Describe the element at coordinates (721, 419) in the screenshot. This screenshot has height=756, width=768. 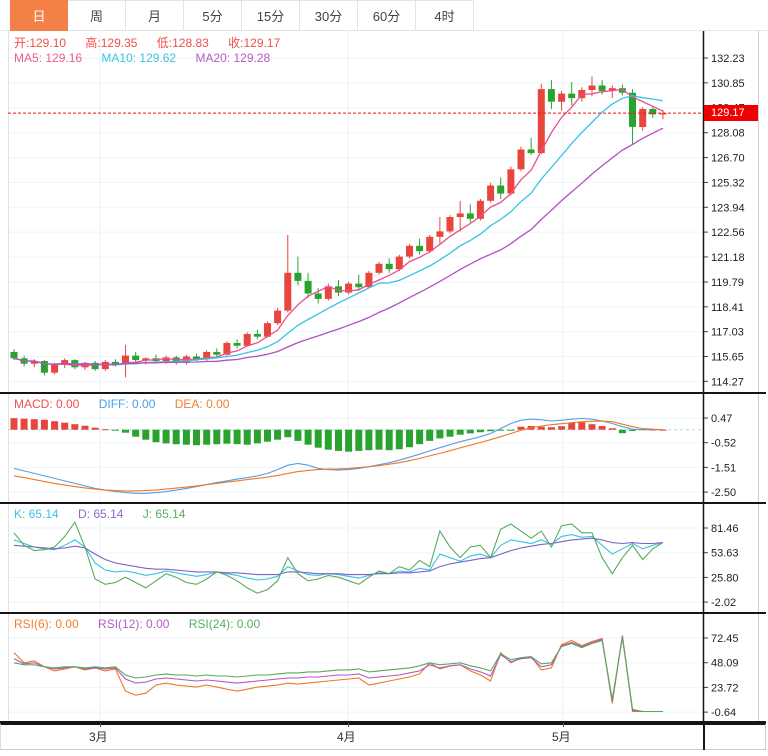
I see `y-axis-label: 0.47` at that location.